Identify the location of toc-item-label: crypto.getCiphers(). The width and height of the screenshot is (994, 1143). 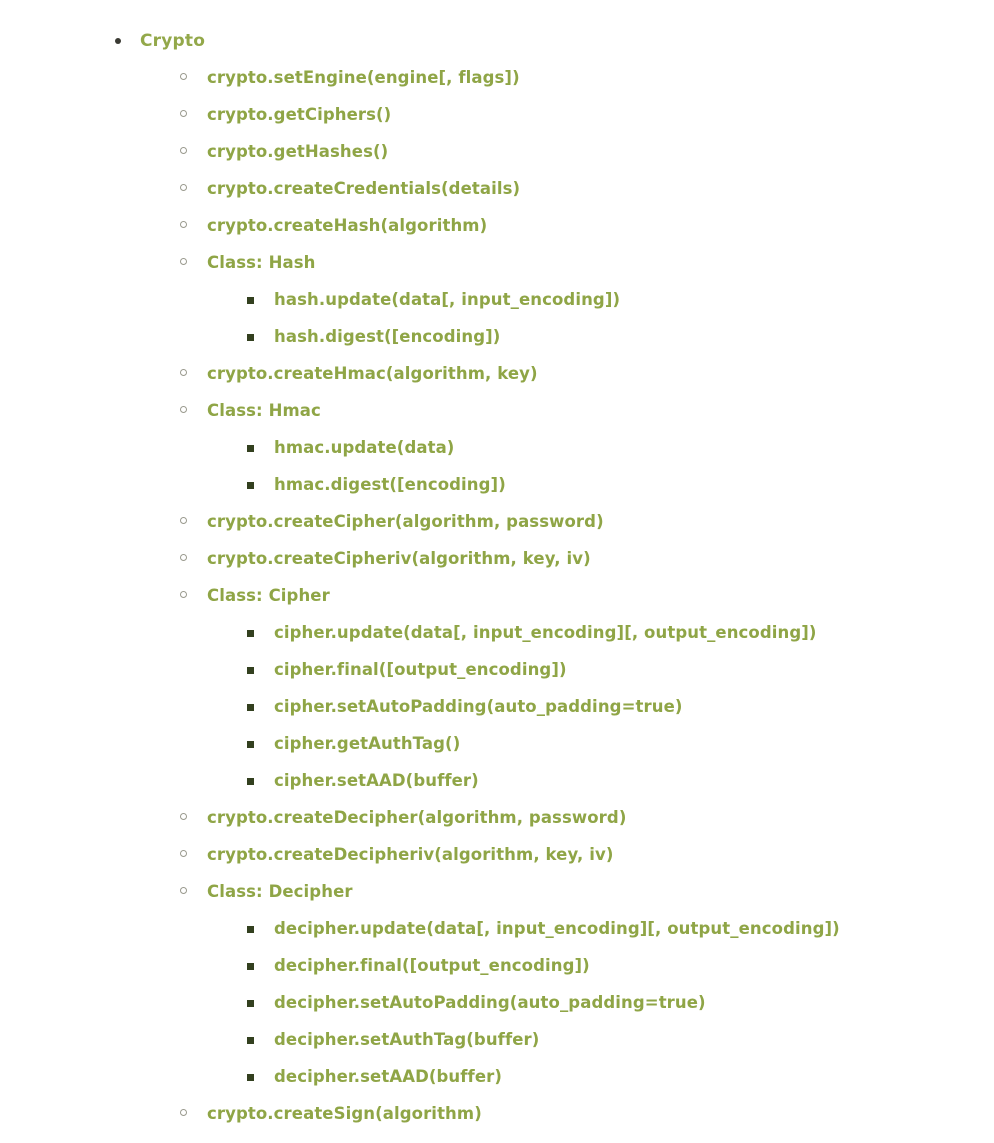
(299, 114).